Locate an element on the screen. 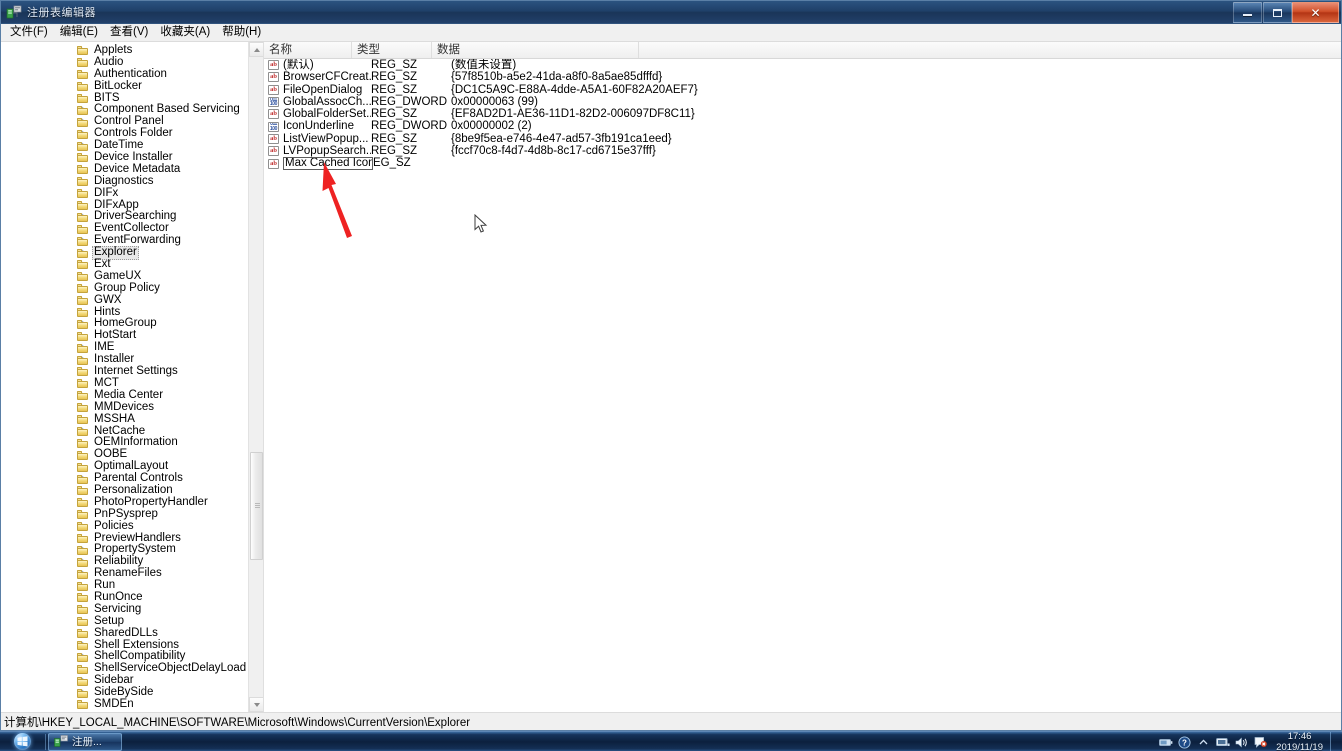  menu-file: 文件(F) is located at coordinates (29, 32).